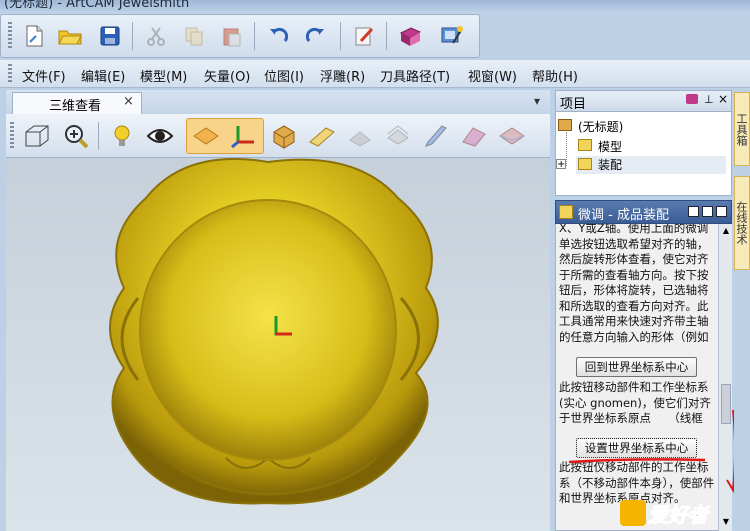 Image resolution: width=750 pixels, height=531 pixels. What do you see at coordinates (163, 75) in the screenshot?
I see `menu-model: 模型(M)` at bounding box center [163, 75].